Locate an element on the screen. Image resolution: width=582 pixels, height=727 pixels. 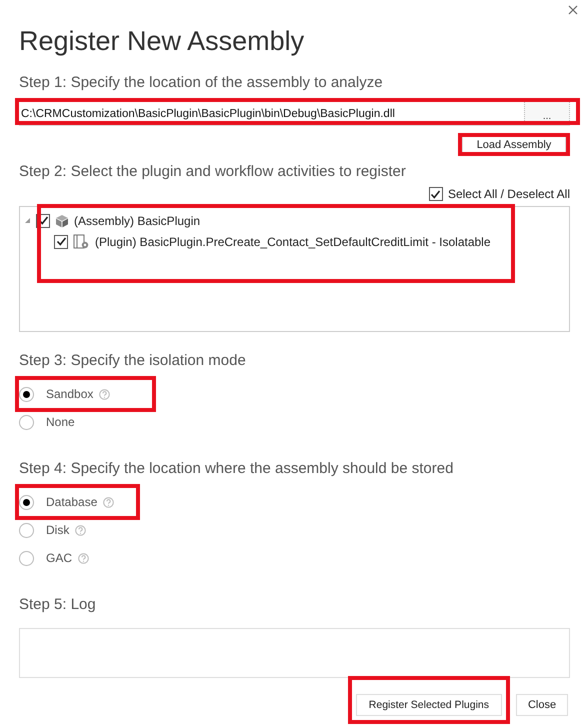
dialog-title: Register New Assembly is located at coordinates (162, 40).